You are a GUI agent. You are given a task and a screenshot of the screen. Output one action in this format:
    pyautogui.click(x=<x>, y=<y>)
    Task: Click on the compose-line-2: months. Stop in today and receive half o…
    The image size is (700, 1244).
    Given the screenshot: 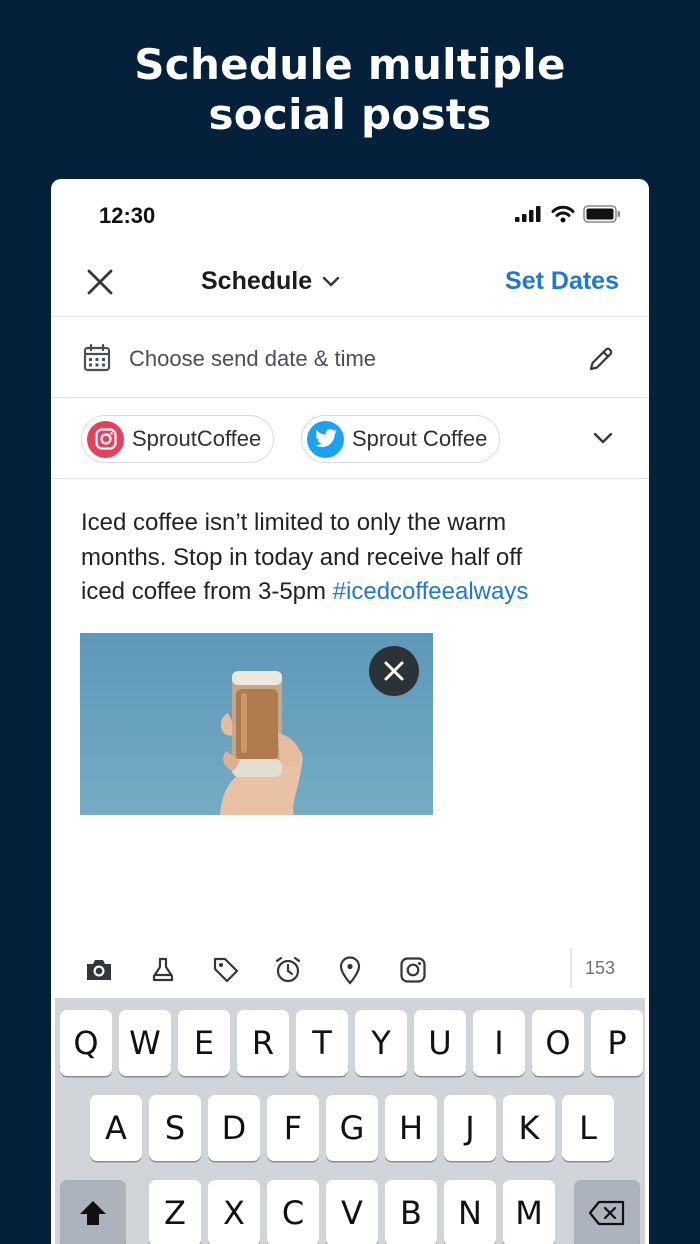 What is the action you would take?
    pyautogui.click(x=302, y=557)
    